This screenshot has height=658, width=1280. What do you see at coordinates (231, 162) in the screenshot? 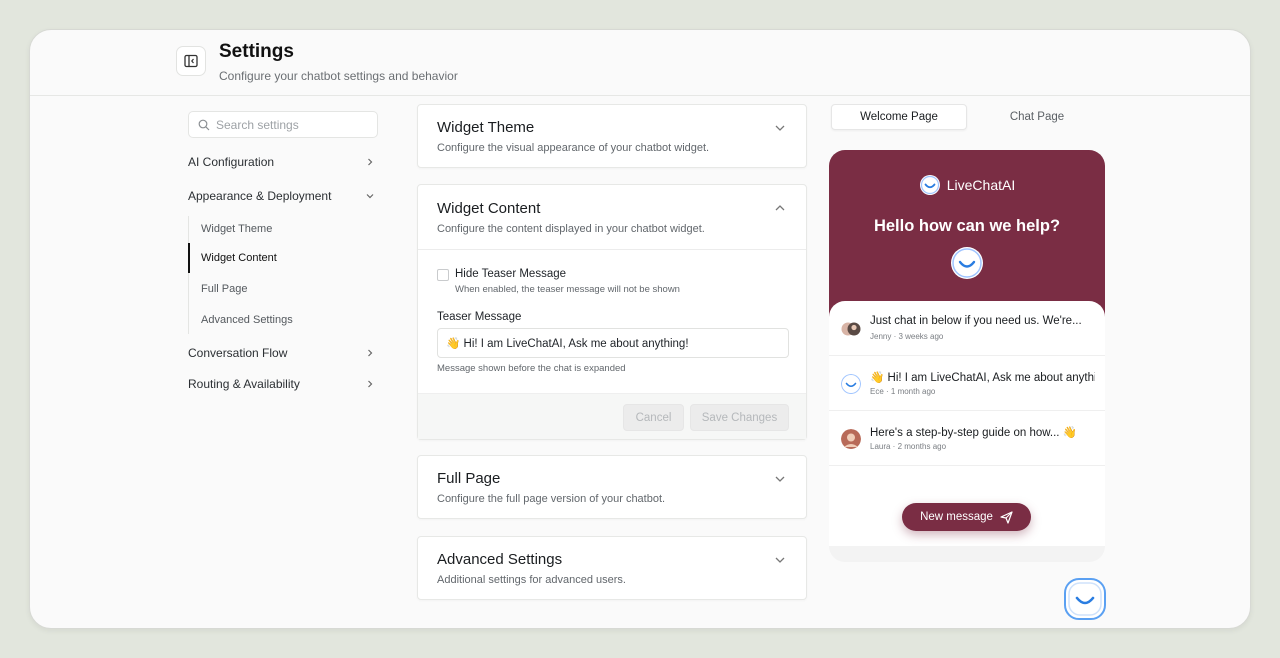
I see `sidebar-item-label: AI Configuration` at bounding box center [231, 162].